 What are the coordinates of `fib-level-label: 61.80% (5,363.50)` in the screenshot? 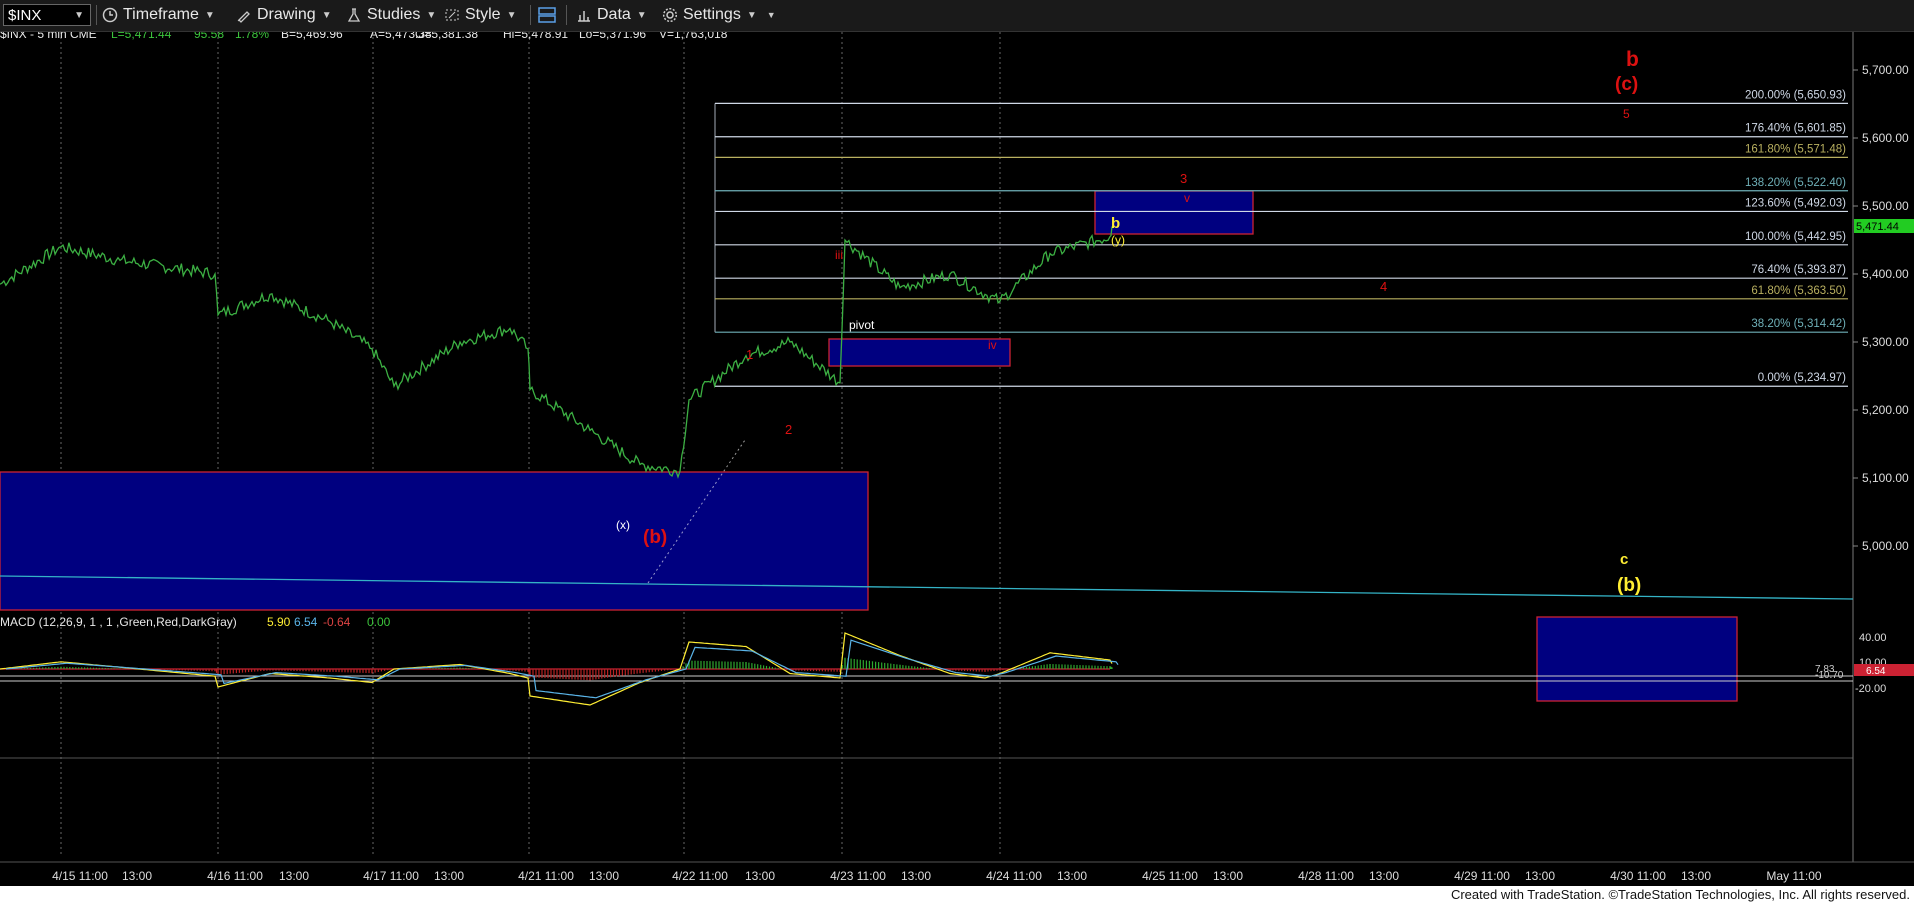 It's located at (1798, 291).